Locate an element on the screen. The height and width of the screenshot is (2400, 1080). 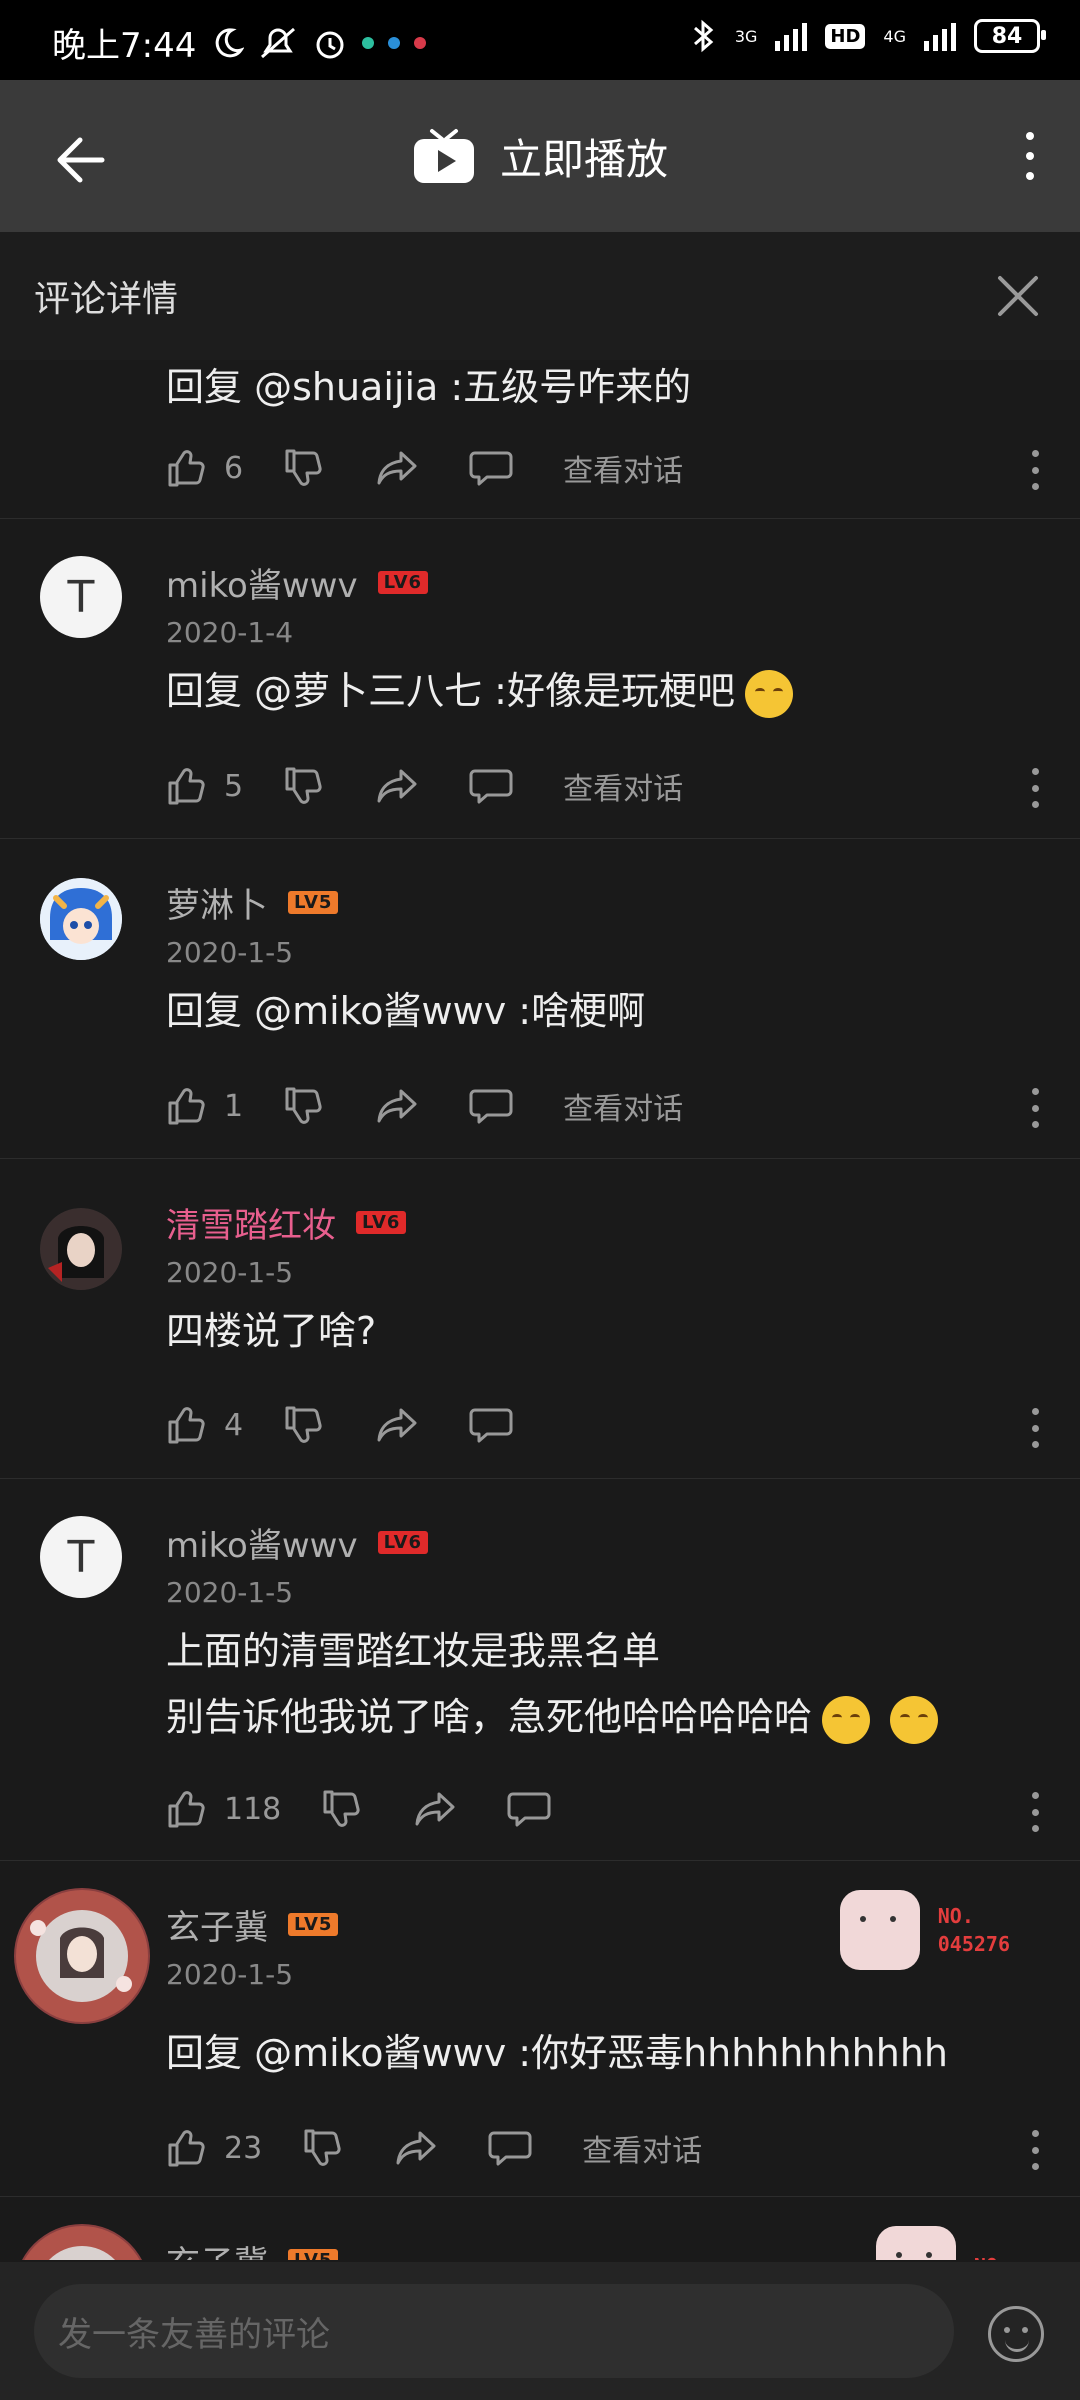
like-button: 118 is located at coordinates (223, 1809).